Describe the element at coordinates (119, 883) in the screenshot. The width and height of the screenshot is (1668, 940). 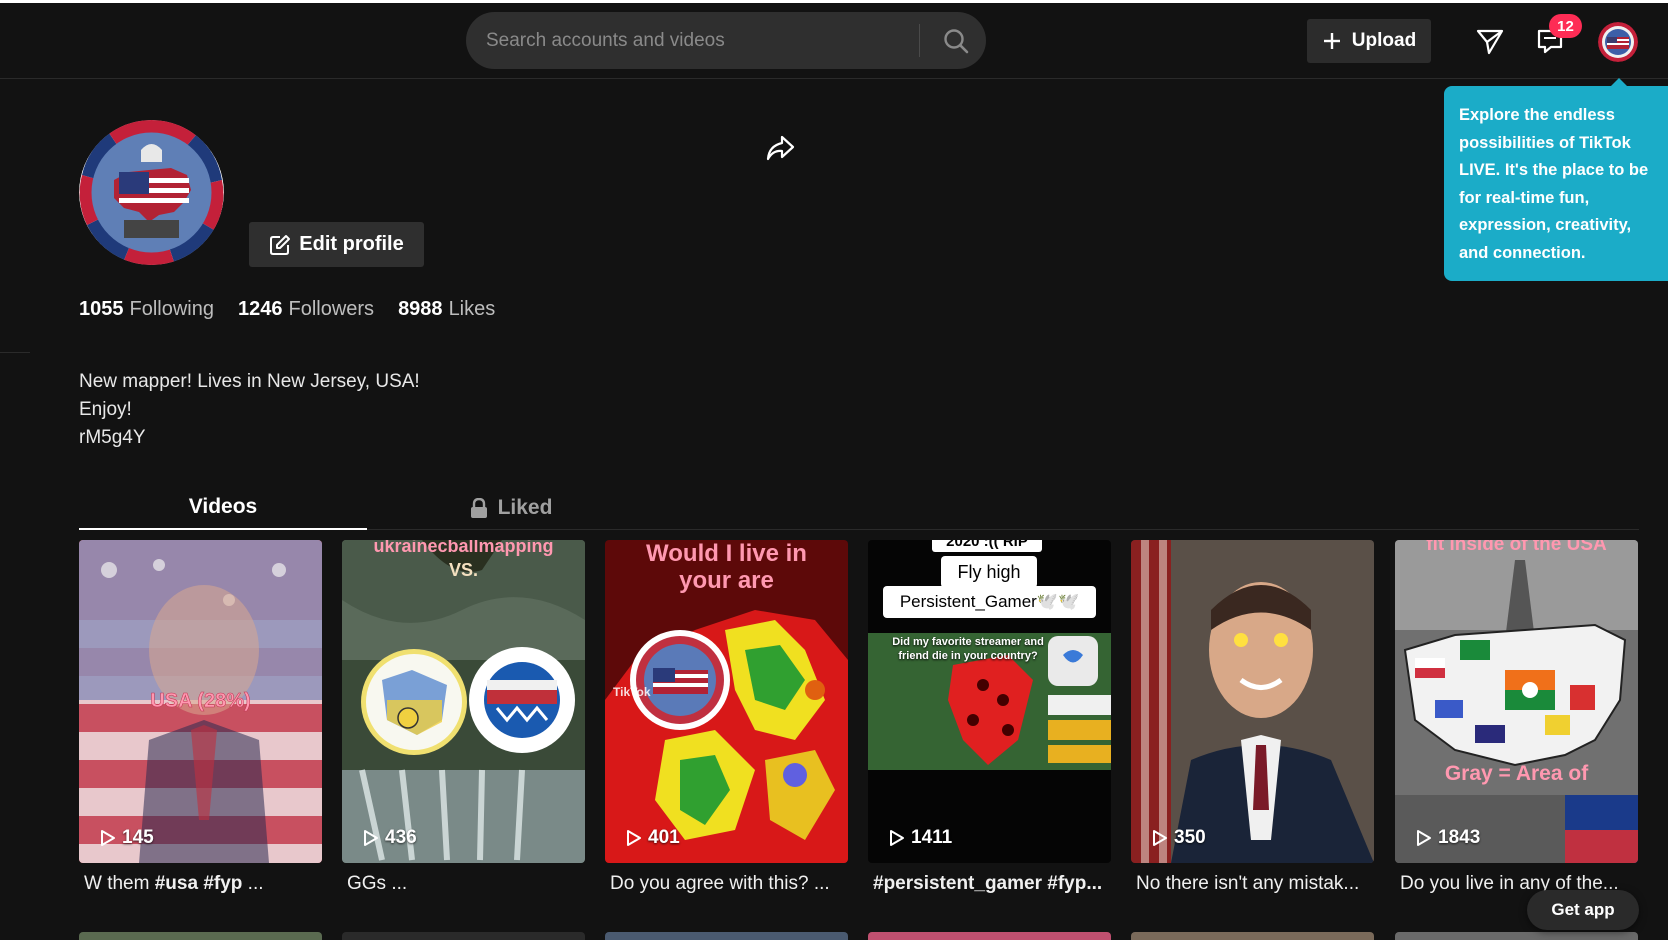
I see `caption-text: W them` at that location.